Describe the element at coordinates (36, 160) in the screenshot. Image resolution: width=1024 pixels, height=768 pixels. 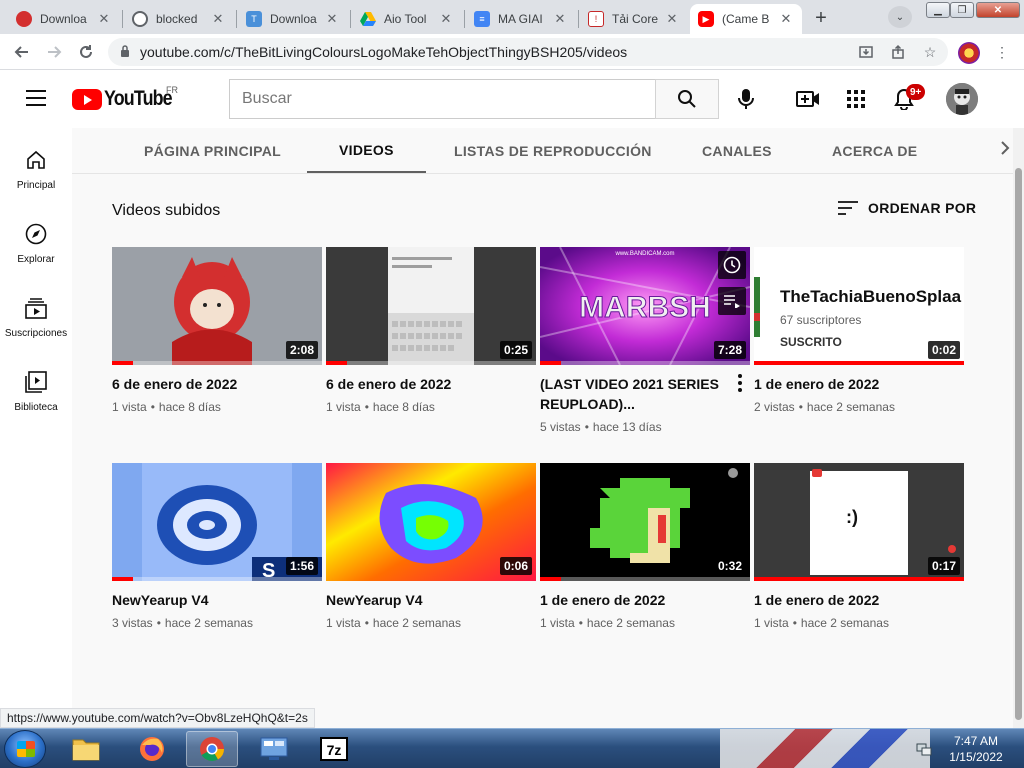
I see `home-icon` at that location.